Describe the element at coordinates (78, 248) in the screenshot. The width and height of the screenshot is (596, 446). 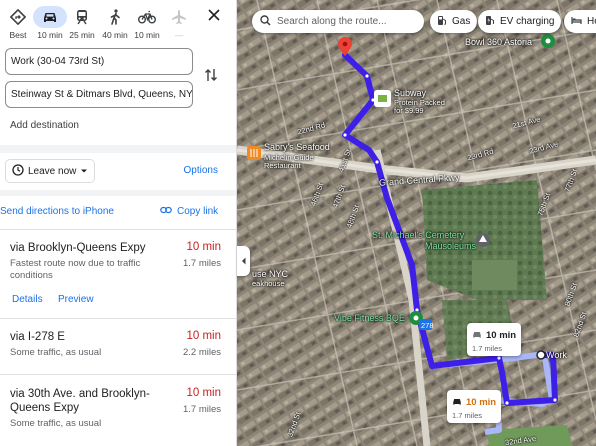
I see `route-name: via Brooklyn-Queens Expy` at that location.